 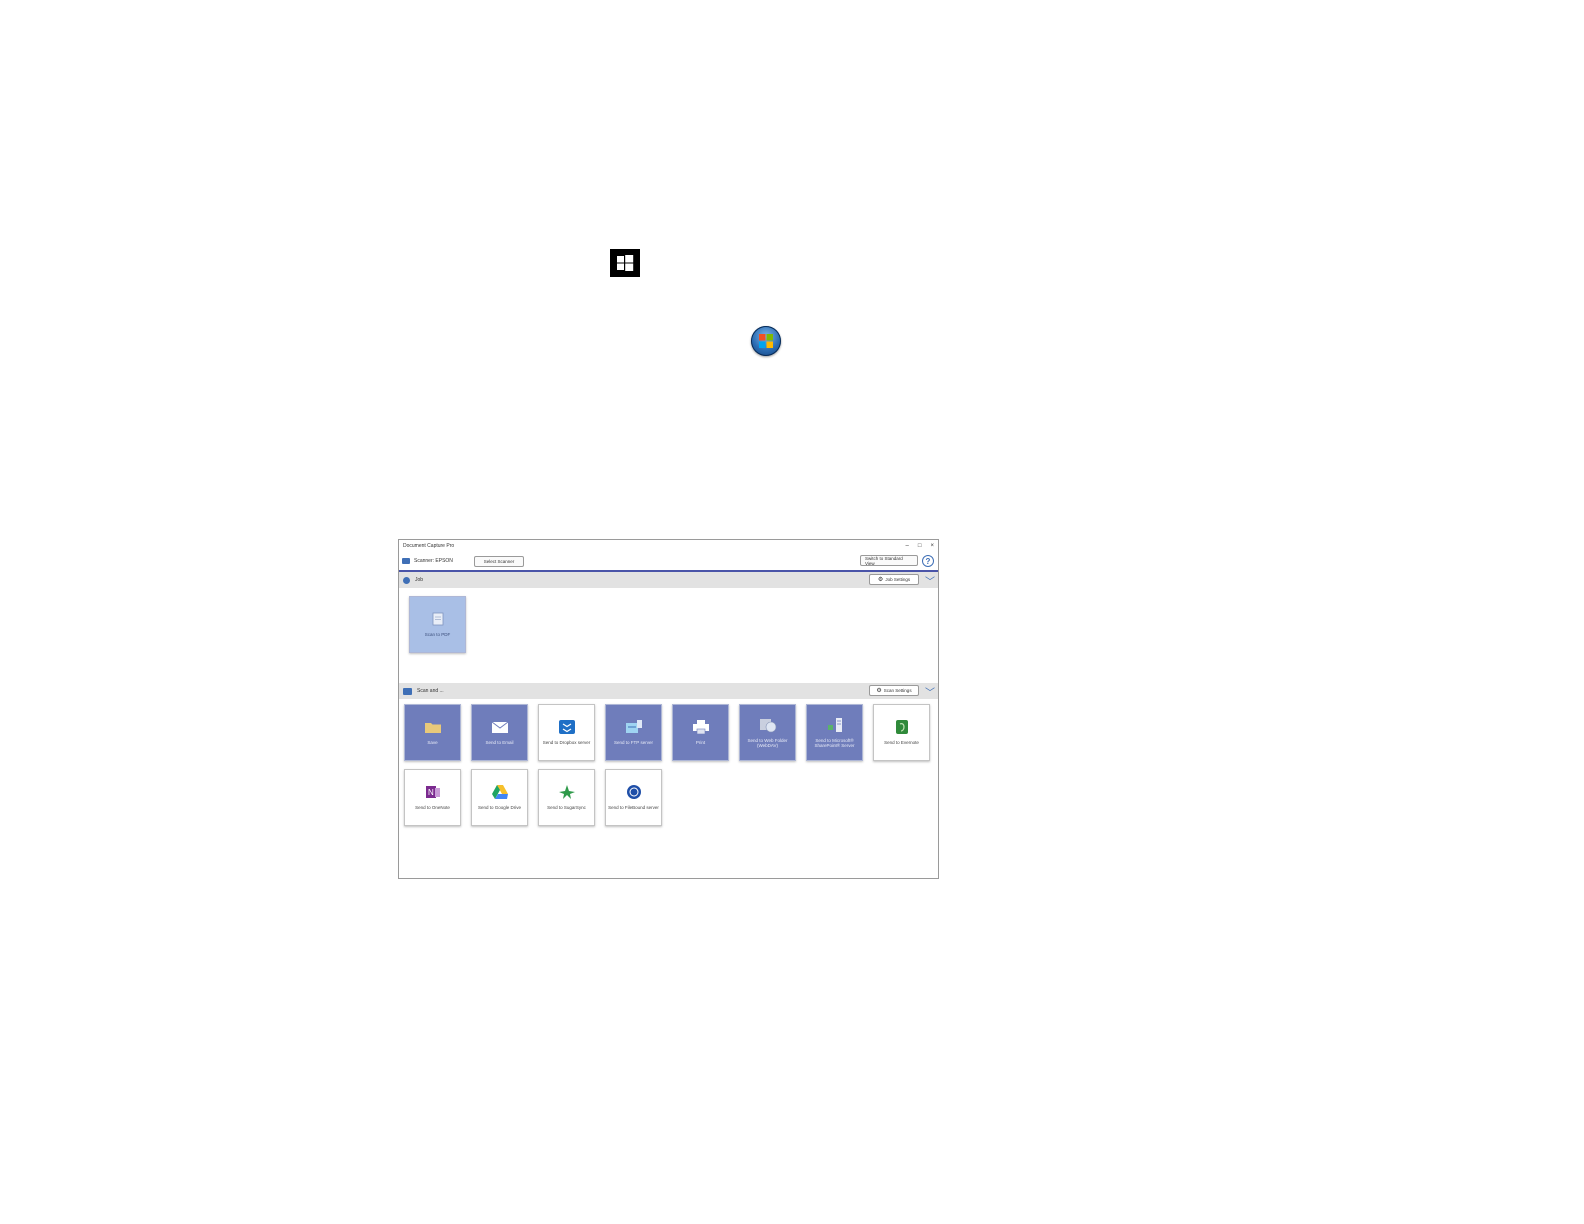 What do you see at coordinates (567, 727) in the screenshot?
I see `dropbox-icon` at bounding box center [567, 727].